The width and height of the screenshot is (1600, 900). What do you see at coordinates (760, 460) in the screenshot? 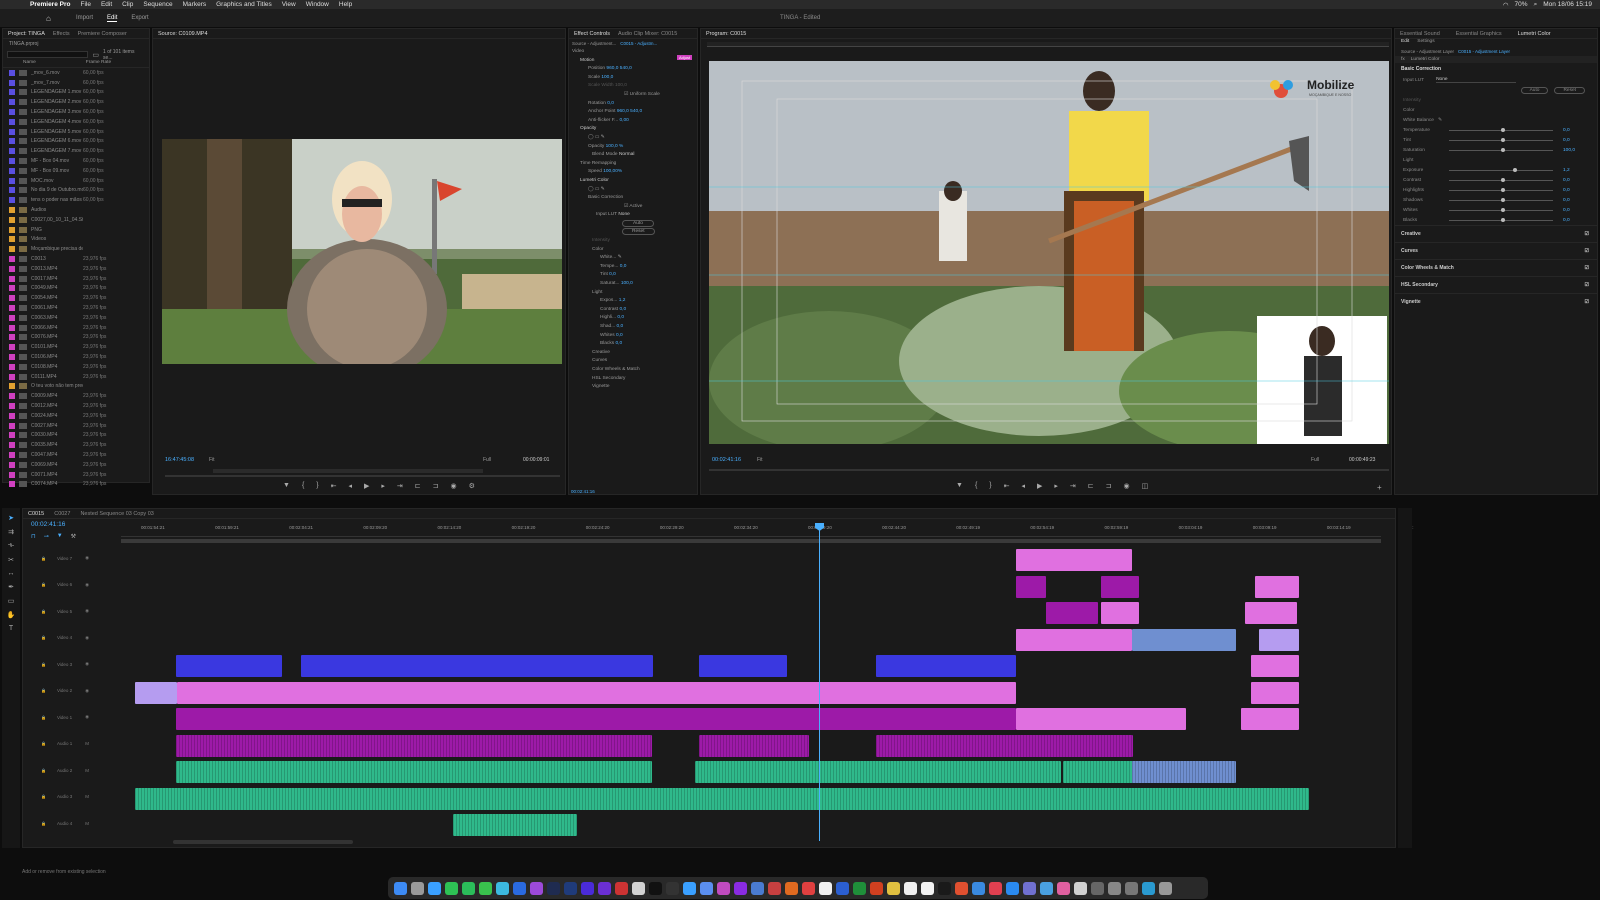
I see `program-fit-select: Fit` at bounding box center [760, 460].